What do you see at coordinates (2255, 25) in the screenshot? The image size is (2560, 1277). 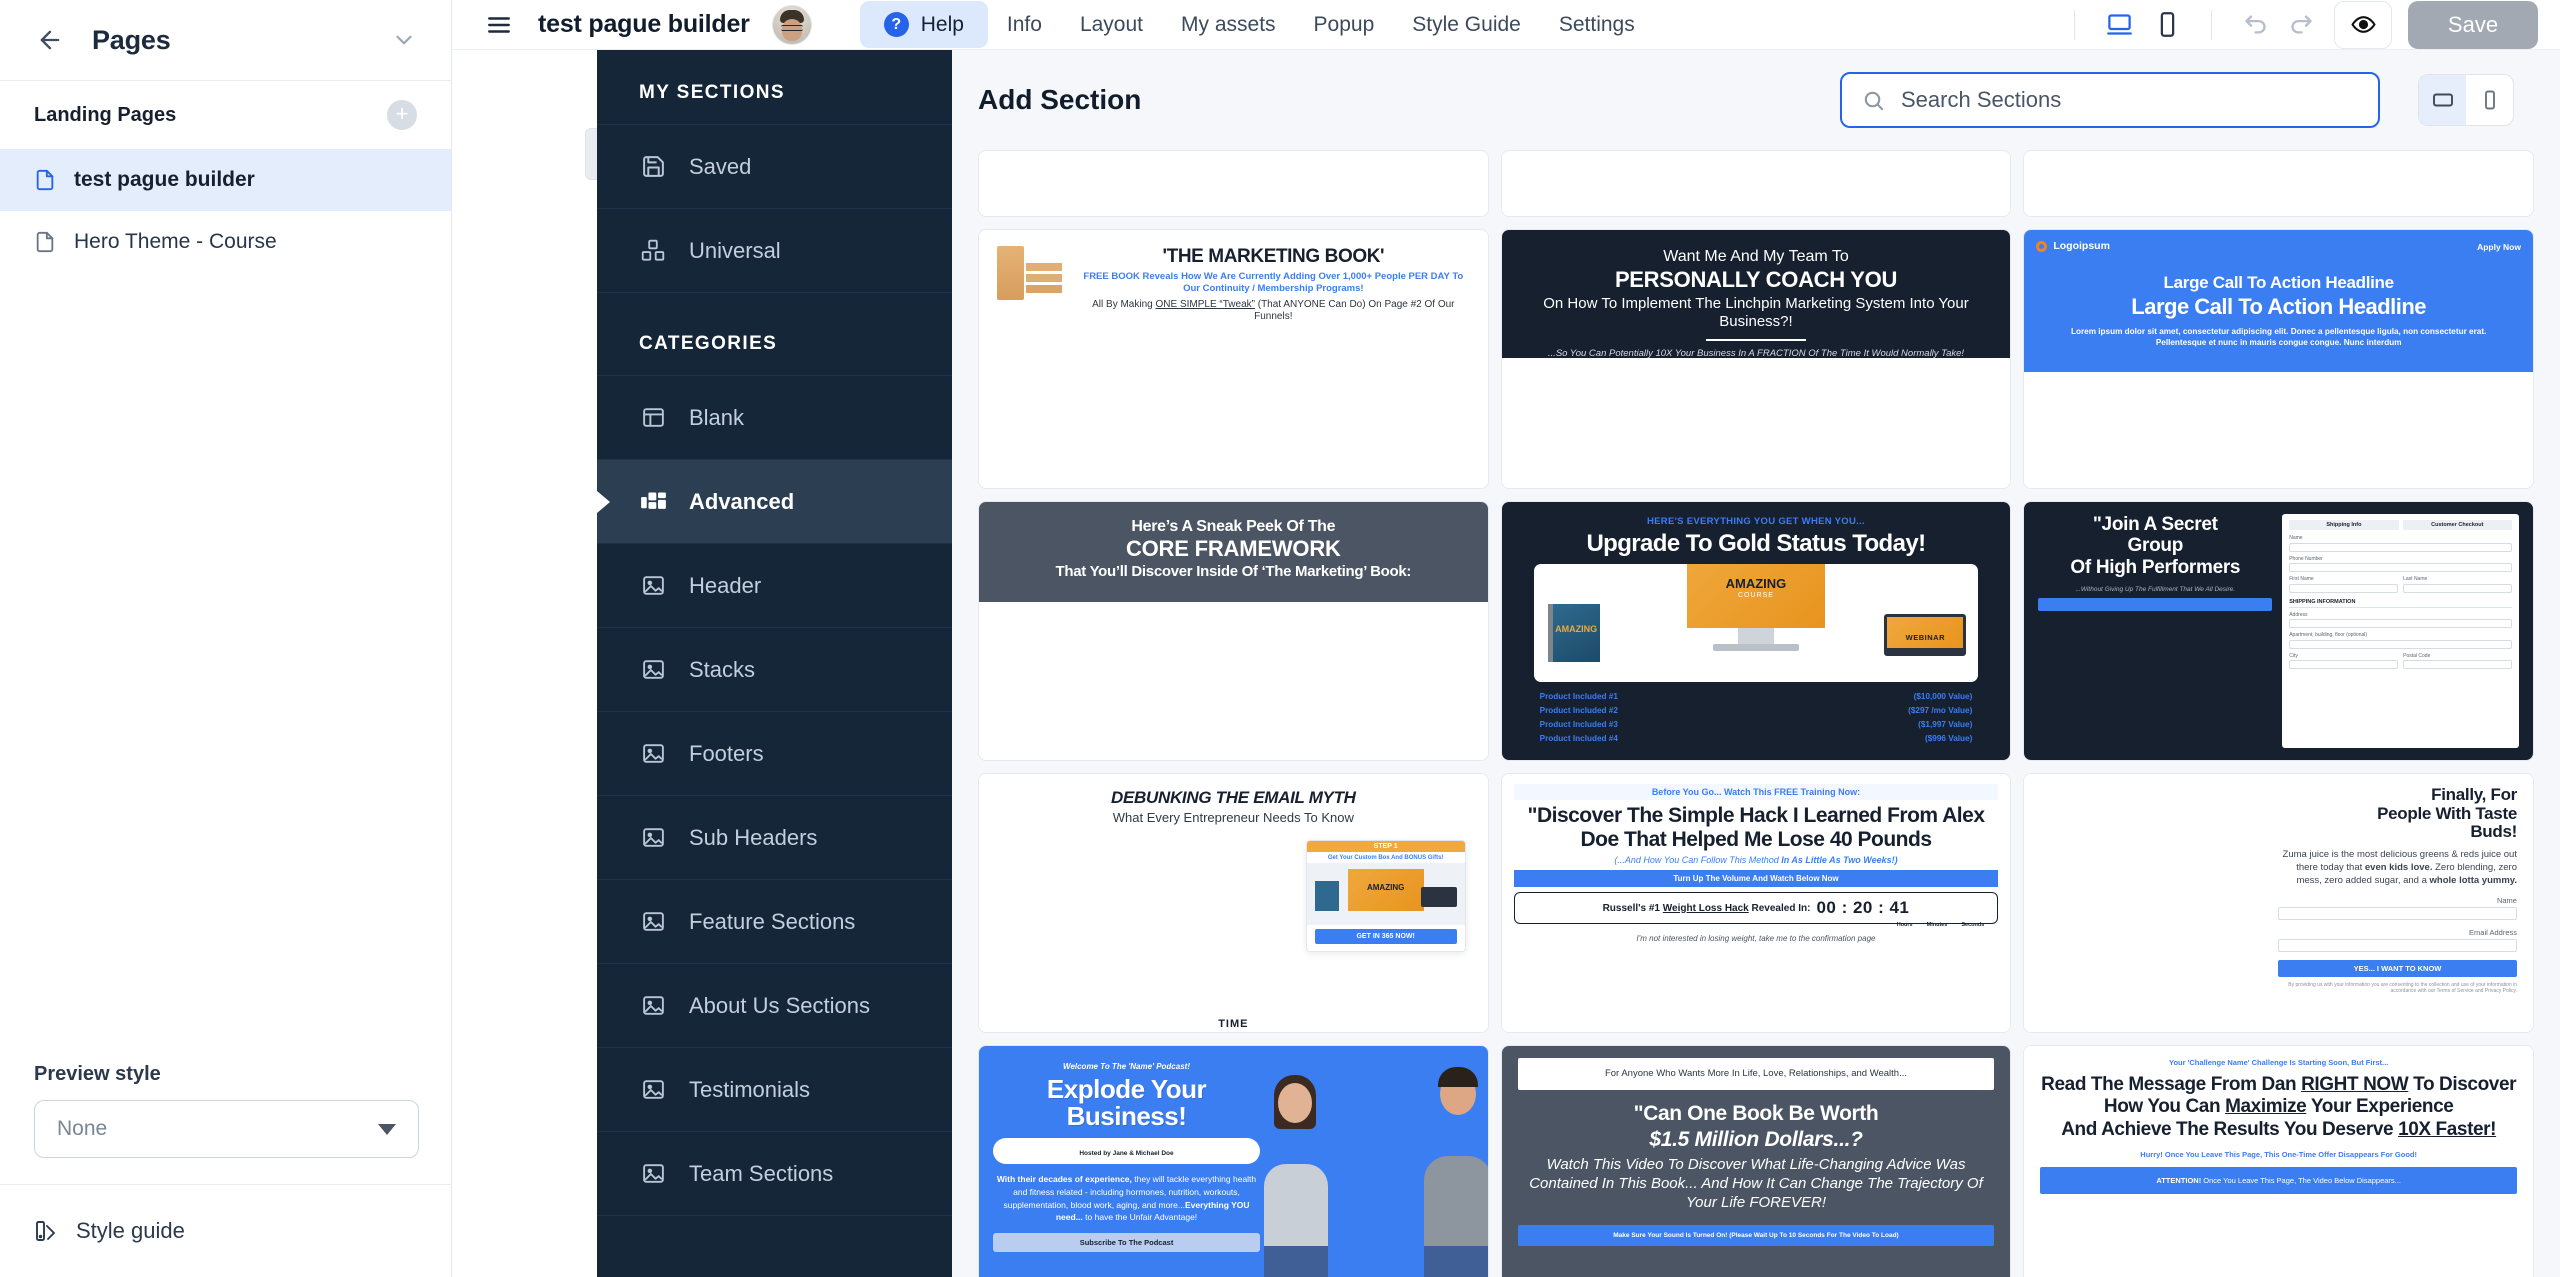 I see `undo-icon` at bounding box center [2255, 25].